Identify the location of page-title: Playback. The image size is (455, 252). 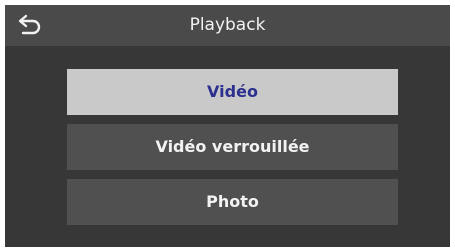
(227, 25).